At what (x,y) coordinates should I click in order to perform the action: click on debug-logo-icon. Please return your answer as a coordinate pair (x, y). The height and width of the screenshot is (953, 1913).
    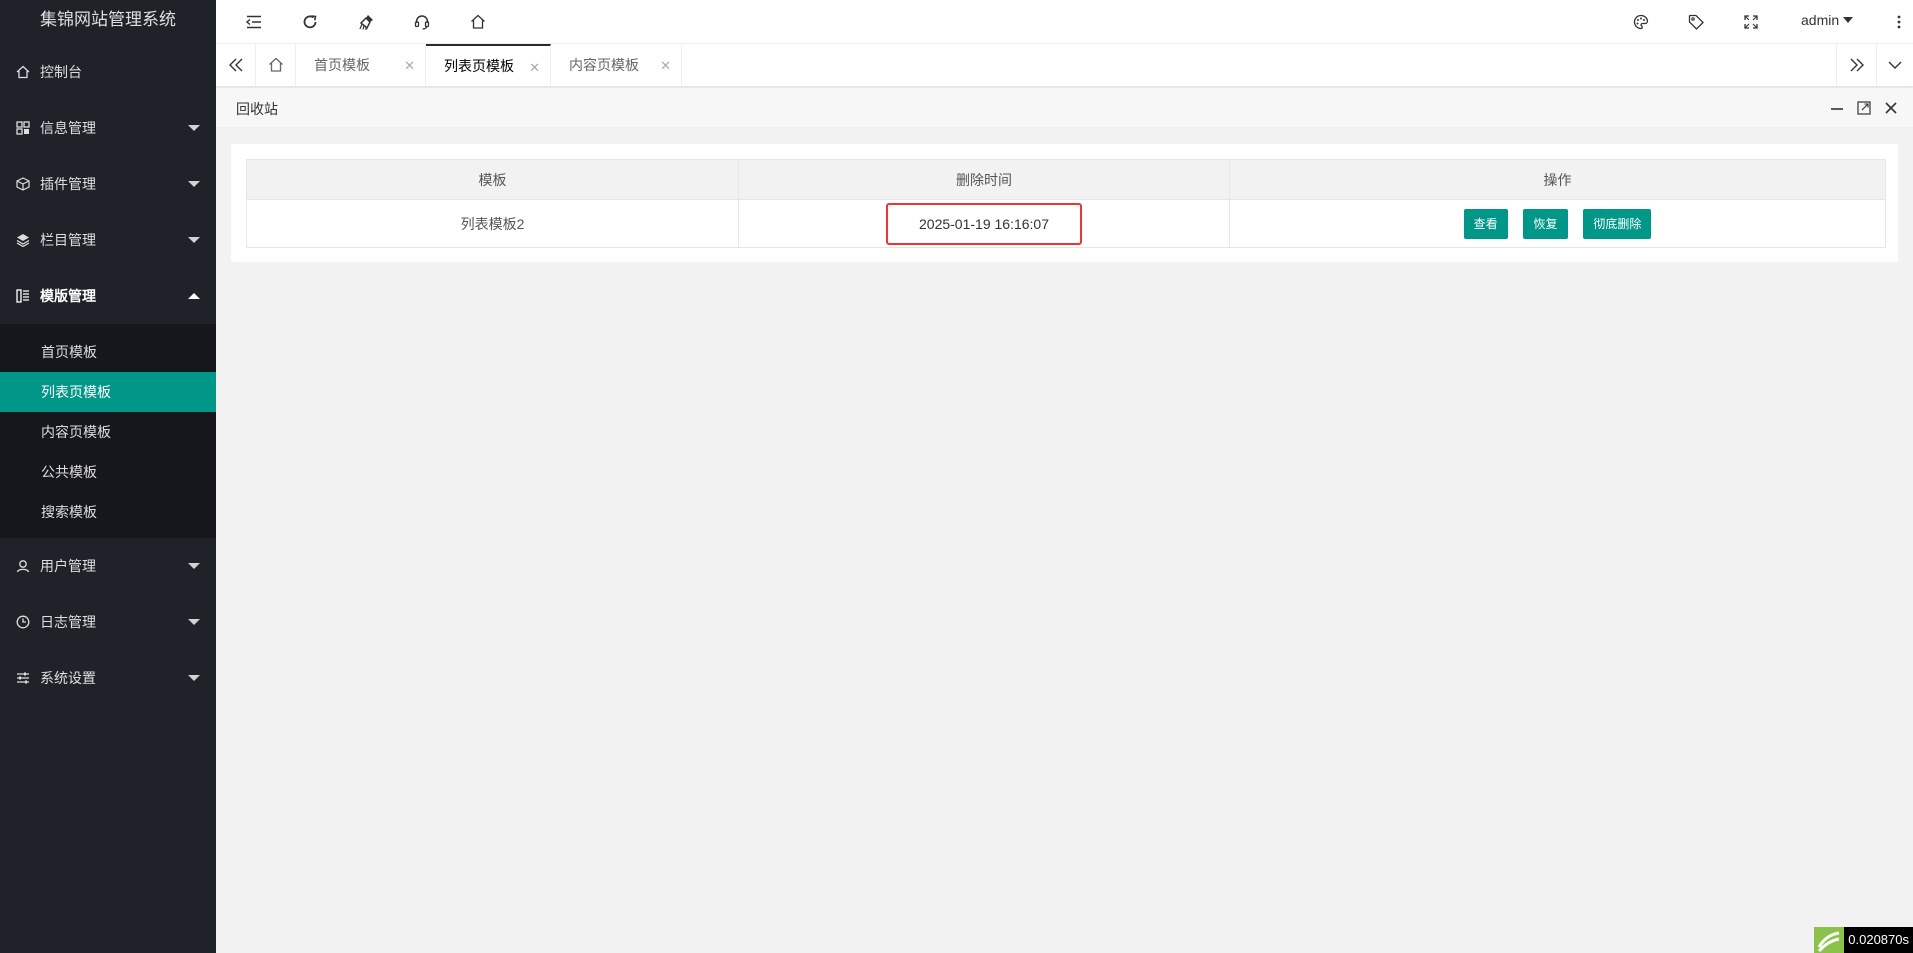
    Looking at the image, I should click on (1829, 940).